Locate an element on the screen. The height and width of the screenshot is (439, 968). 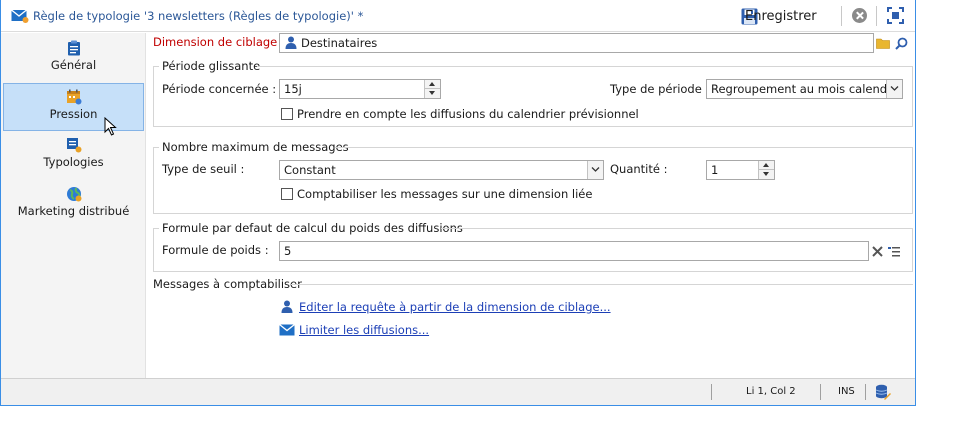
sidebar-item-pression: Pression is located at coordinates (73, 107).